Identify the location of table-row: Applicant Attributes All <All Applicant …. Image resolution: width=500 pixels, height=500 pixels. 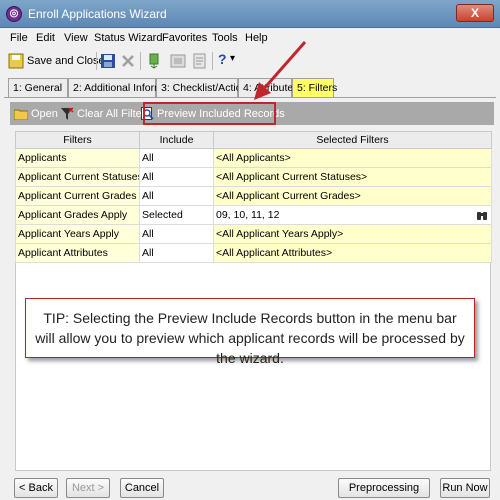
(253, 253).